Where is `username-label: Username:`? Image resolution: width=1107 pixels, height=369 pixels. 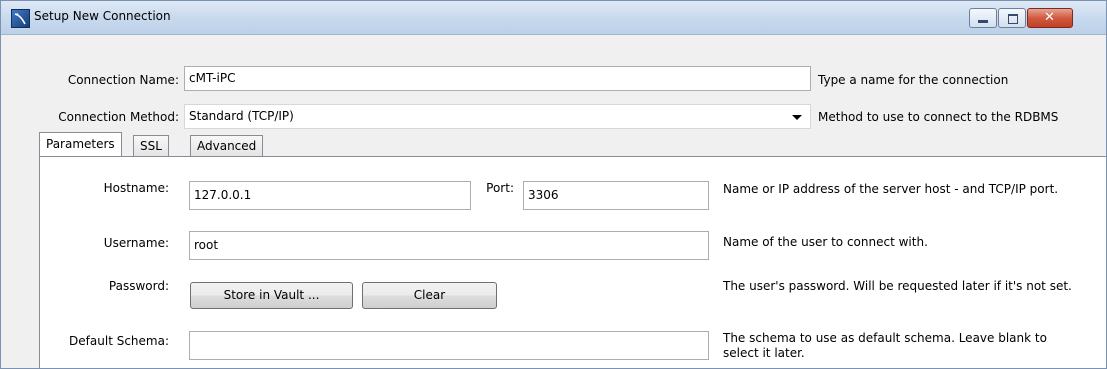 username-label: Username: is located at coordinates (136, 243).